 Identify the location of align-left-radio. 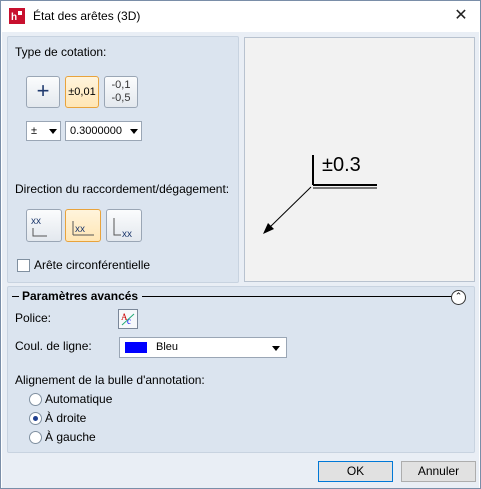
(35, 437).